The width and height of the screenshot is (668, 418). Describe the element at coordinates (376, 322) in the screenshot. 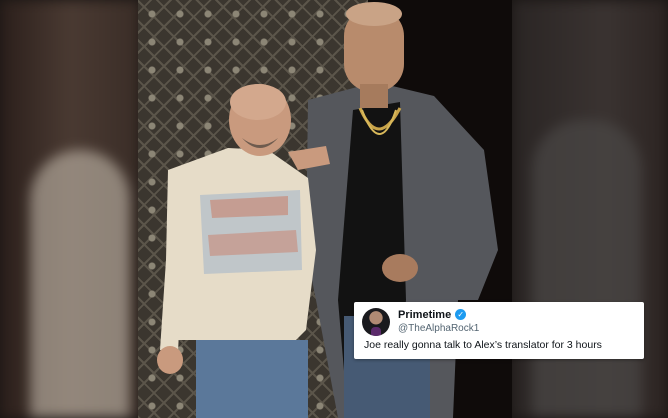

I see `avatar` at that location.